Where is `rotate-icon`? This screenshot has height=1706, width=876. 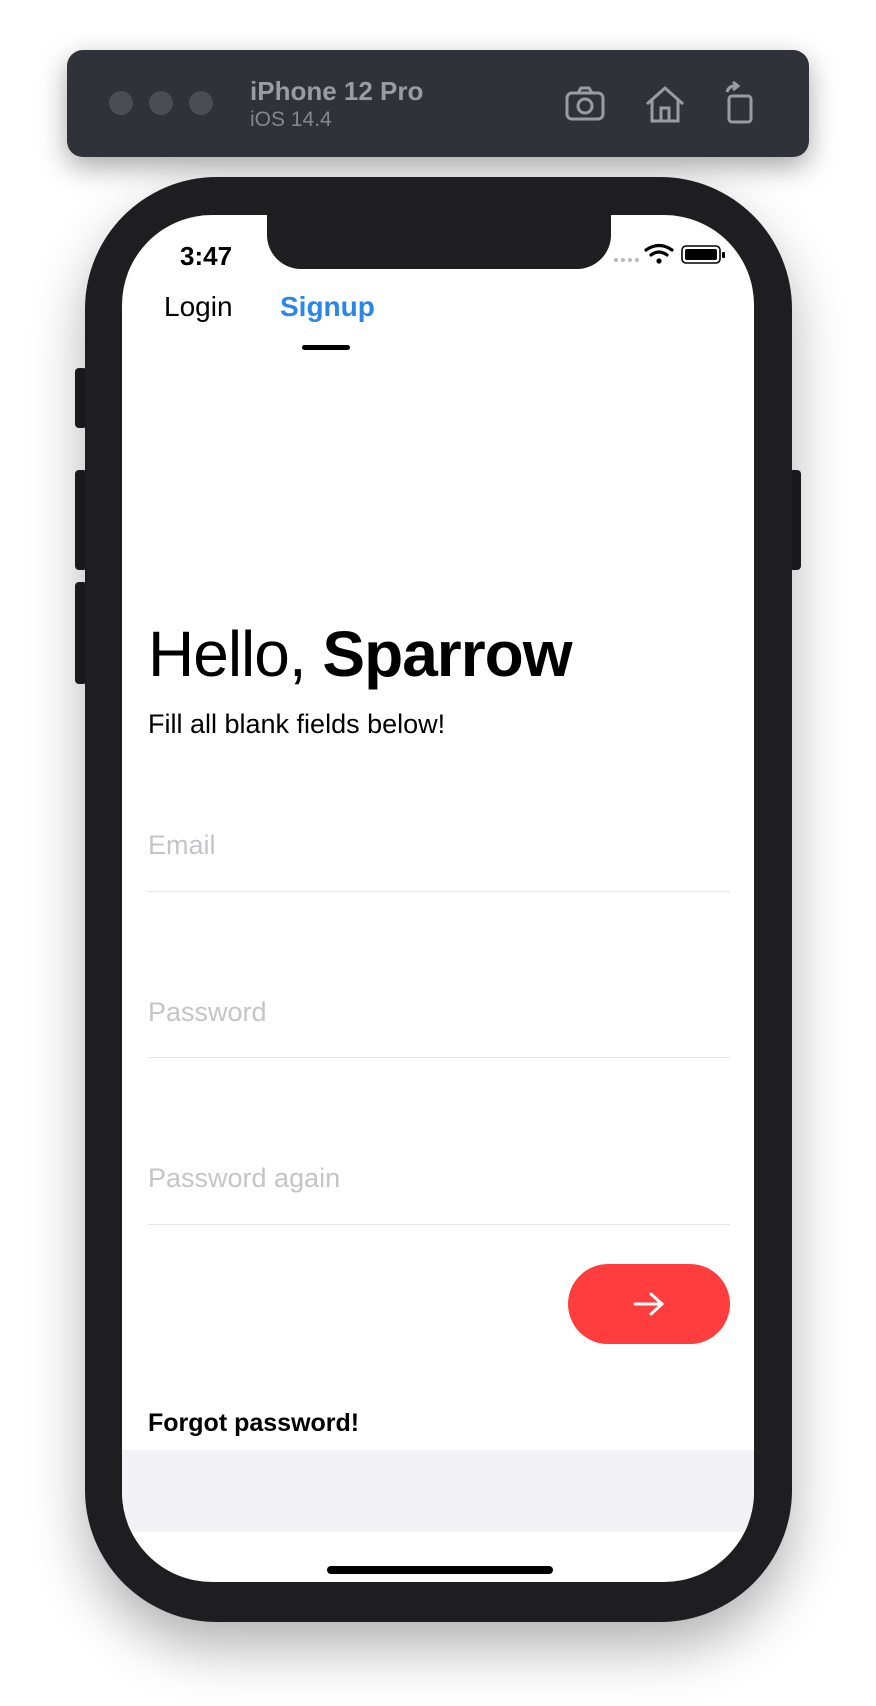 rotate-icon is located at coordinates (741, 104).